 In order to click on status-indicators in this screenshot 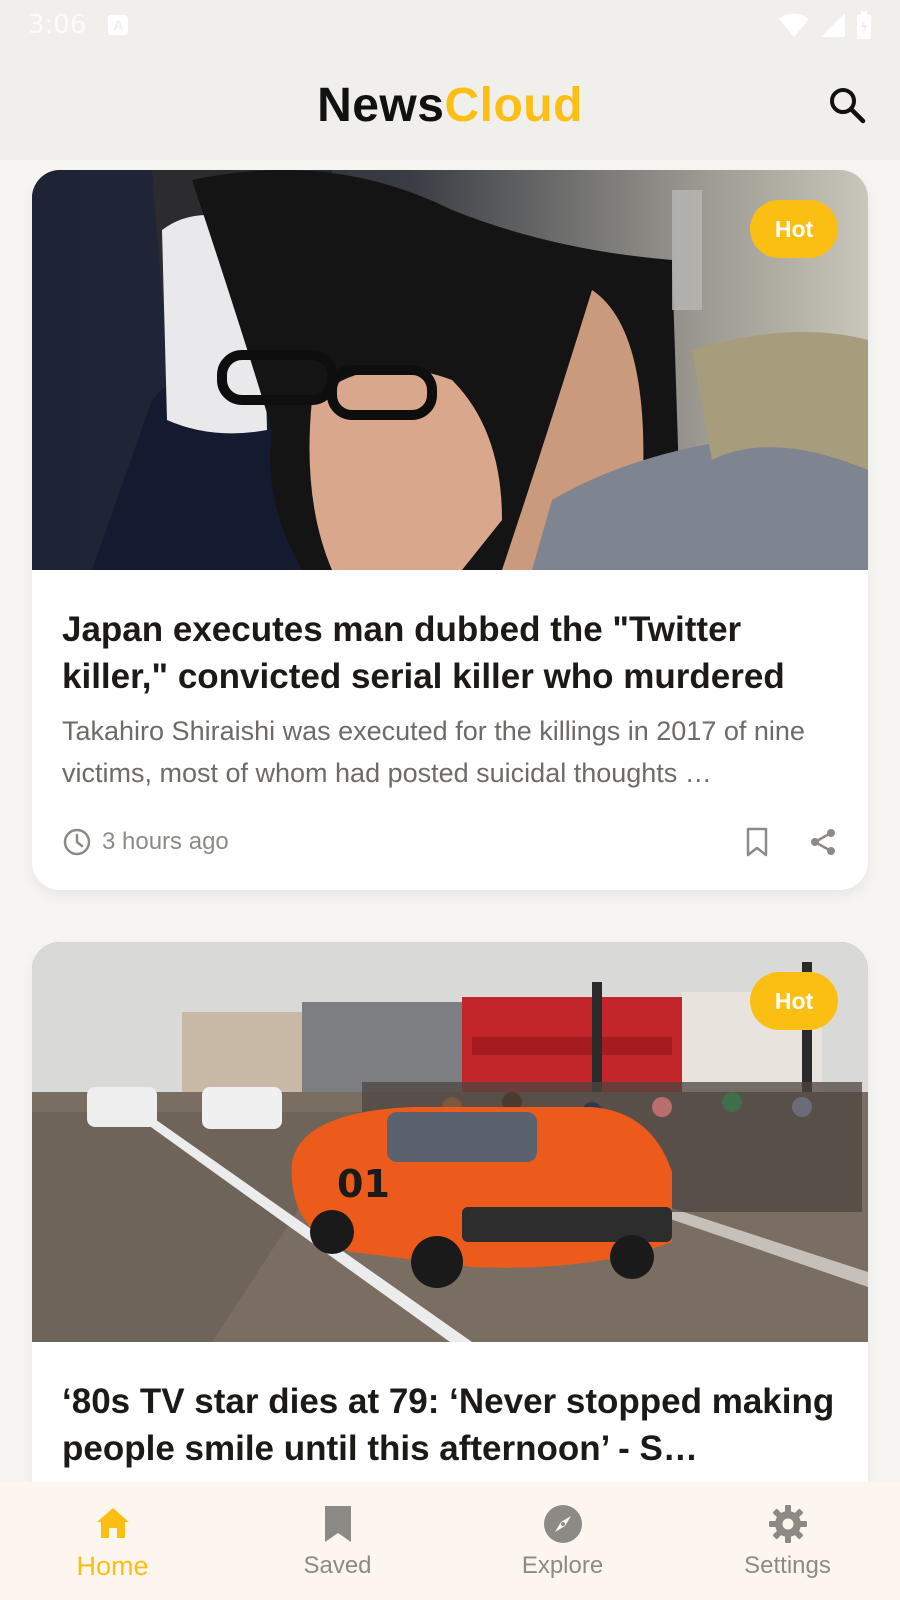, I will do `click(825, 25)`.